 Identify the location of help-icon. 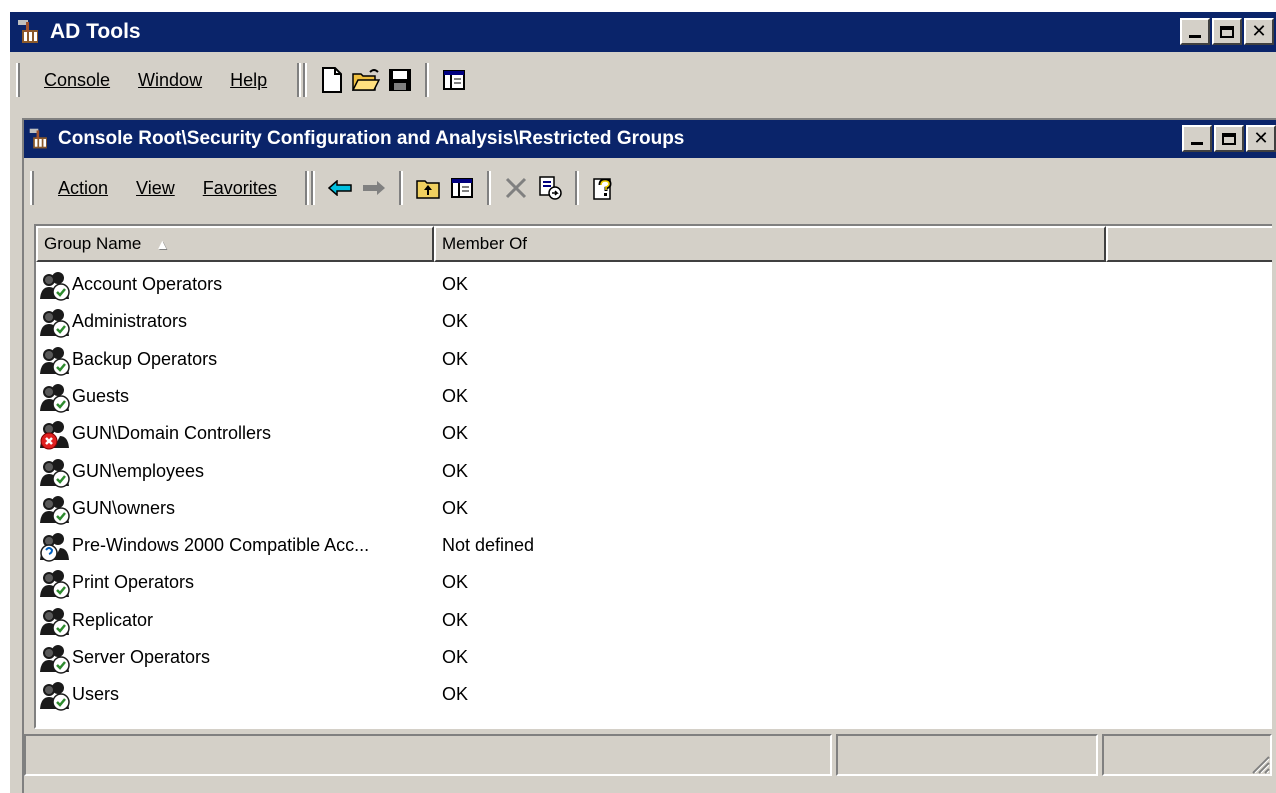
(602, 189).